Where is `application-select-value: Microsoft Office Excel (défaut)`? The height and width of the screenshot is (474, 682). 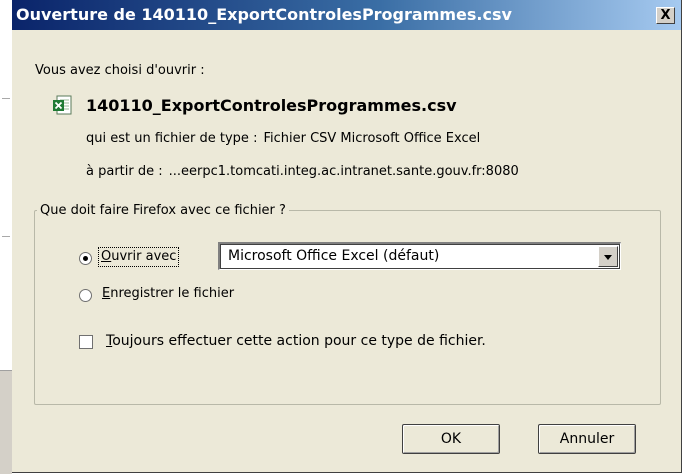 application-select-value: Microsoft Office Excel (défaut) is located at coordinates (334, 256).